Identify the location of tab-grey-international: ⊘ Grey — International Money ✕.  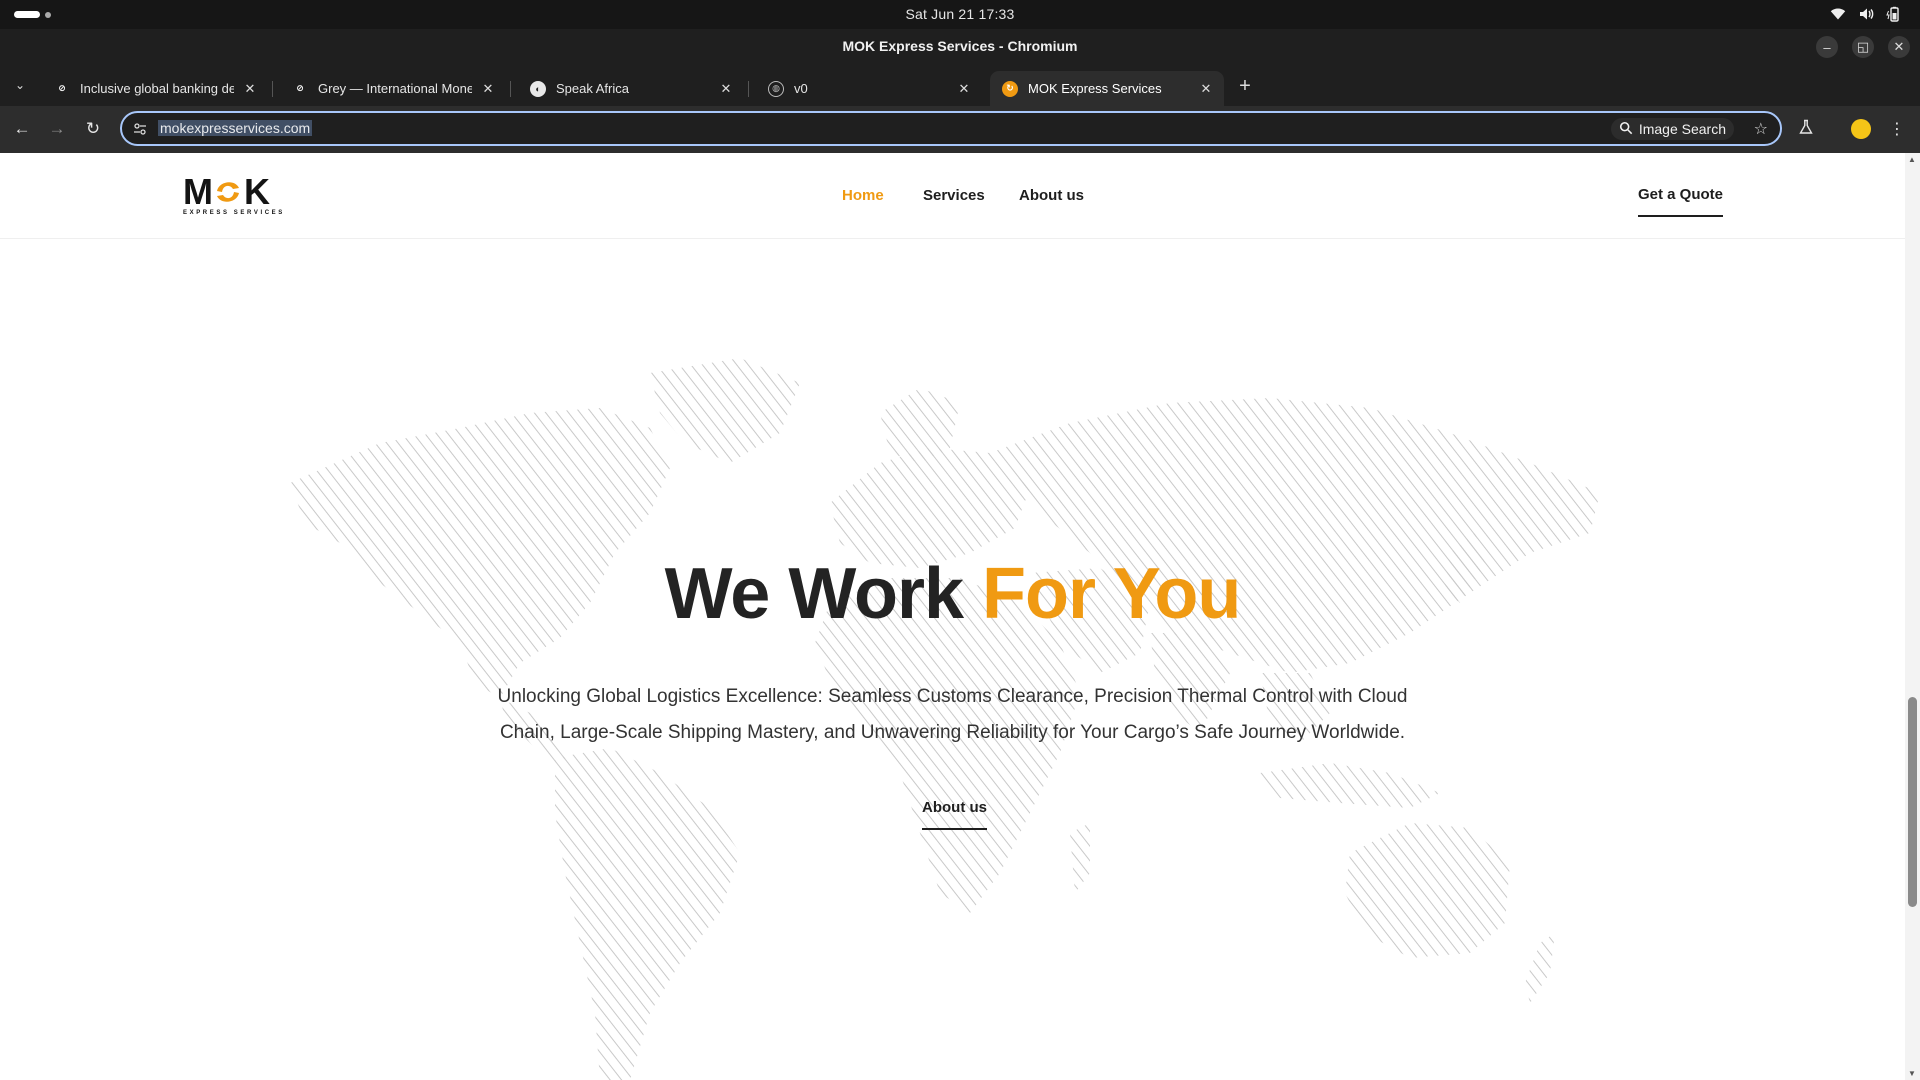
(393, 88).